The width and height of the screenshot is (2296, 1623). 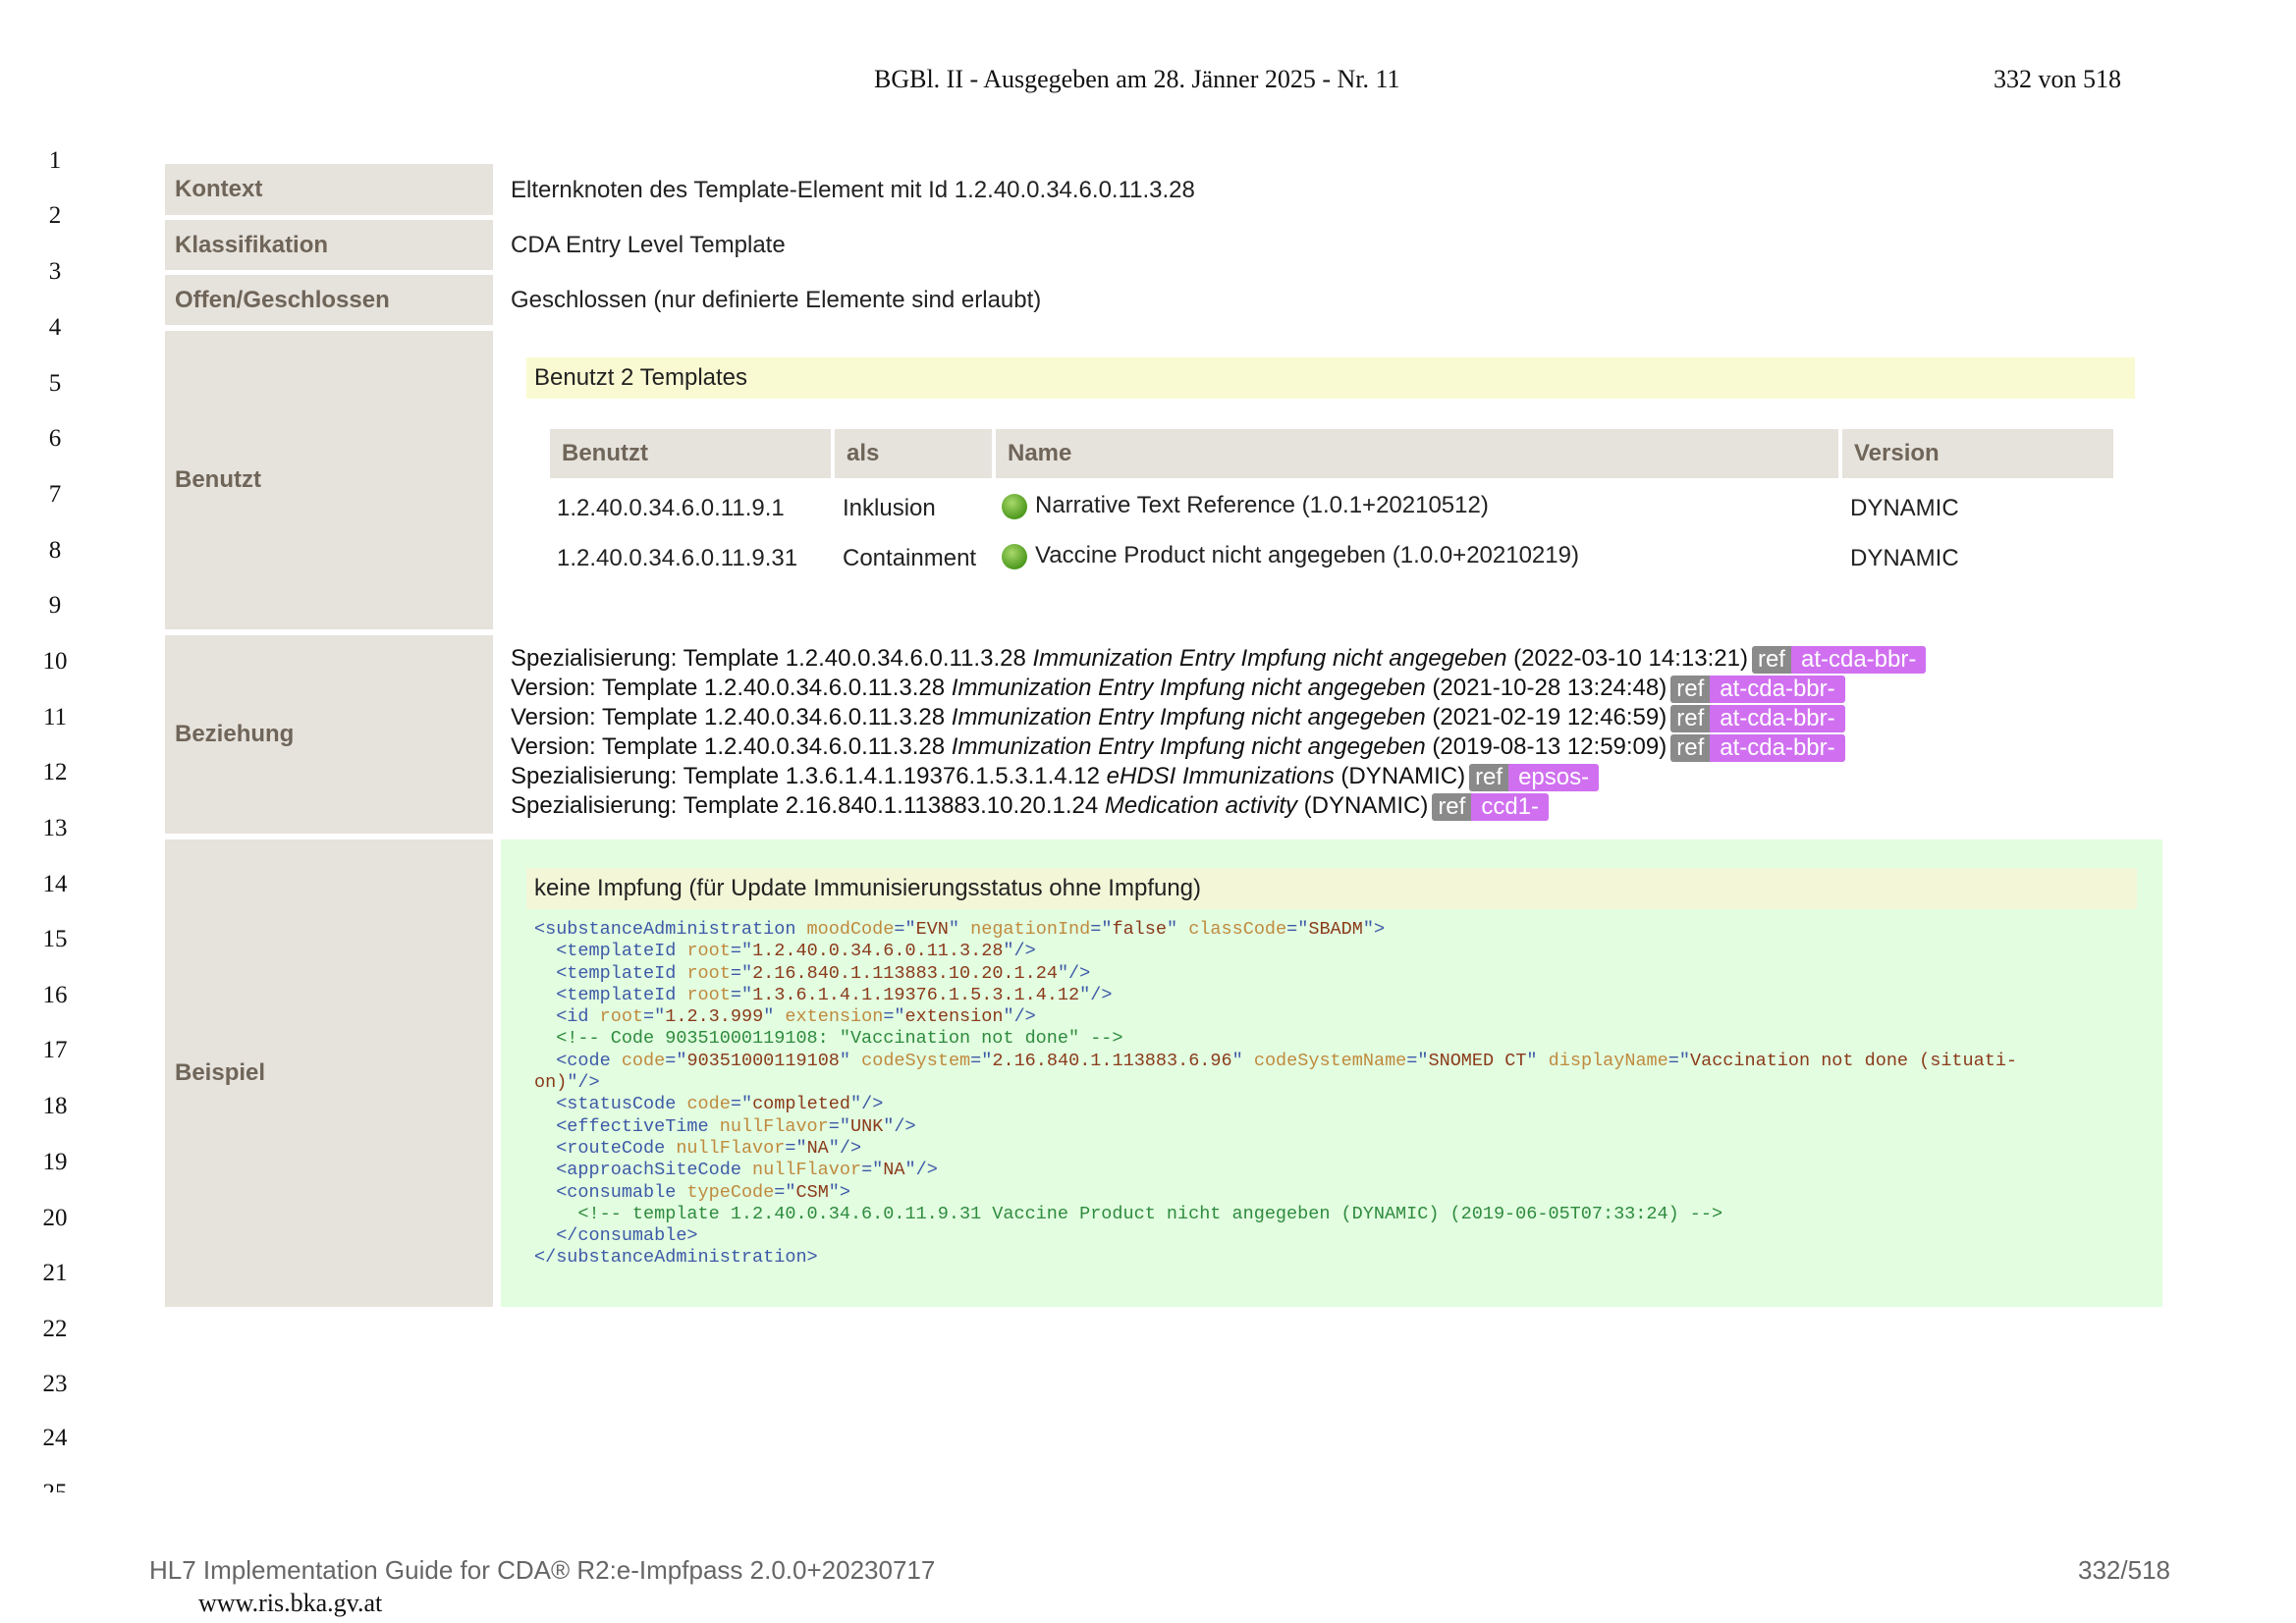 What do you see at coordinates (670, 929) in the screenshot?
I see `code-token: <substanceAdministration` at bounding box center [670, 929].